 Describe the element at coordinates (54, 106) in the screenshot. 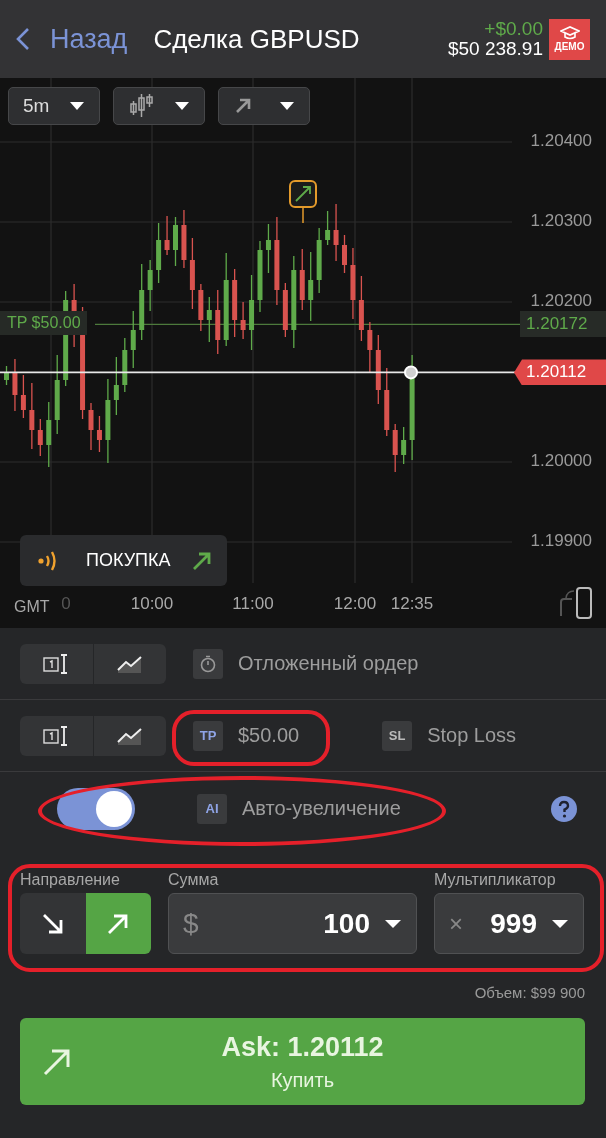

I see `chart-dropdown: 5m` at that location.